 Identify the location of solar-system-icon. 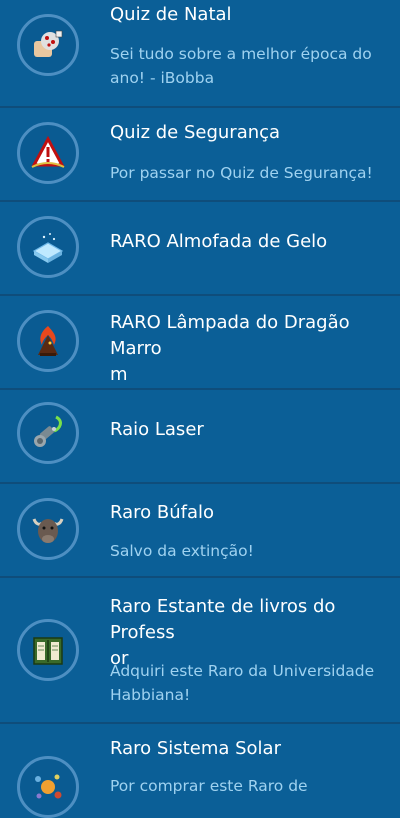
(48, 787).